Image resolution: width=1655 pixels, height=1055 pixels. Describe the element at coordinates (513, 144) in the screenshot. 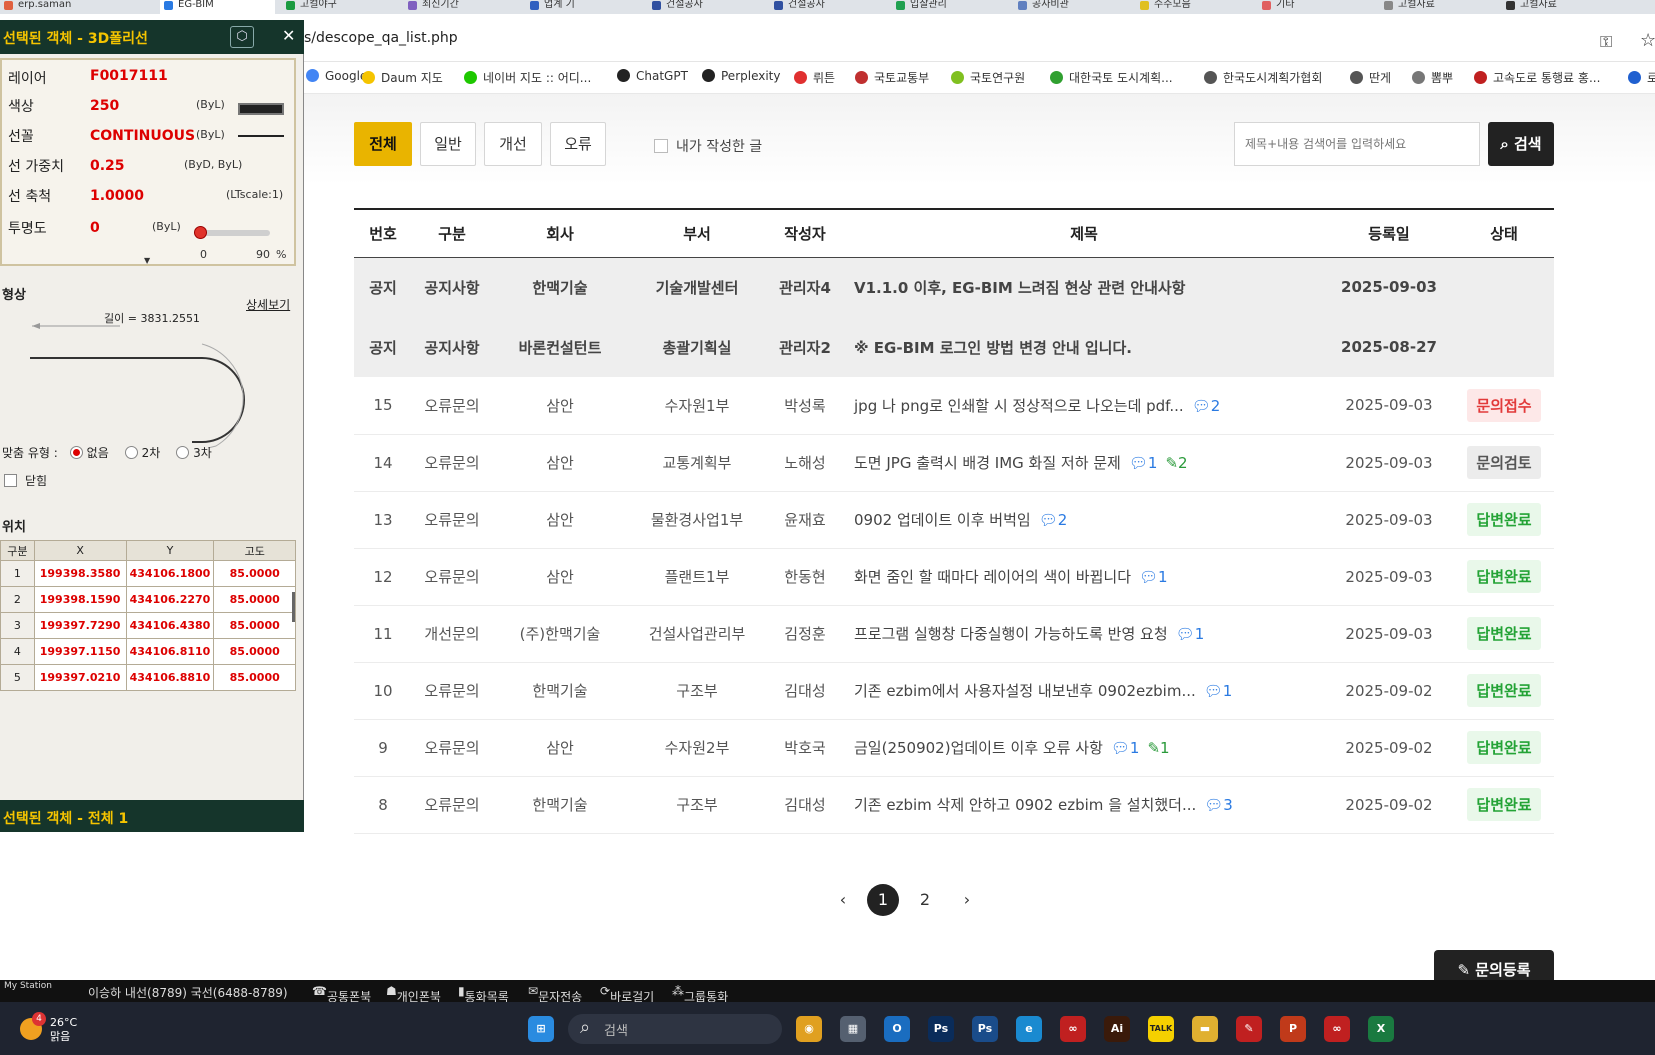

I see `tab-improvement: 개선` at that location.